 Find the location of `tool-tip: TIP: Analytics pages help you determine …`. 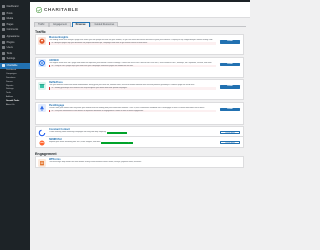

tool-tip: TIP: Analytics pages help you determine … is located at coordinates (132, 43).